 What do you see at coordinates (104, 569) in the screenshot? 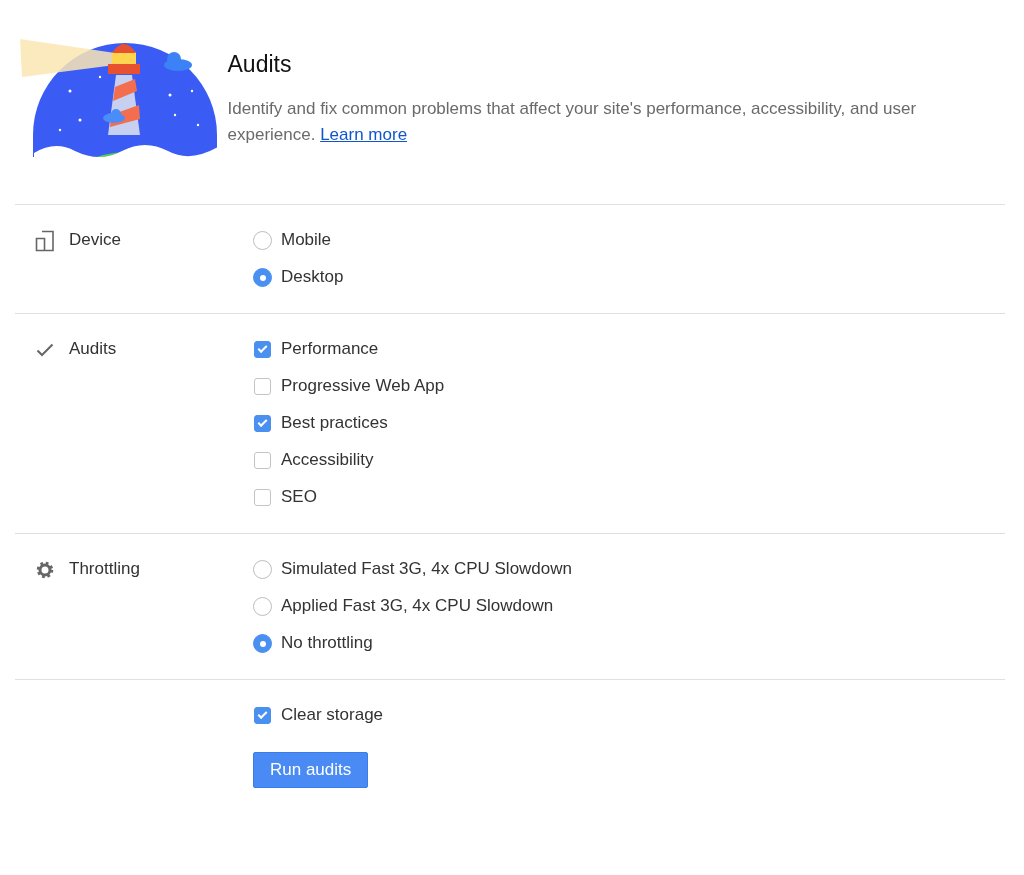
I see `section-label: Throttling` at bounding box center [104, 569].